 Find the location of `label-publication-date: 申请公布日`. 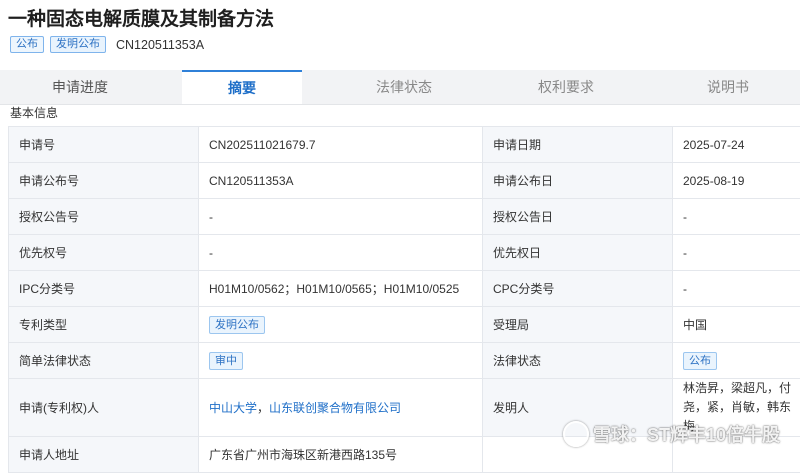

label-publication-date: 申请公布日 is located at coordinates (578, 181).